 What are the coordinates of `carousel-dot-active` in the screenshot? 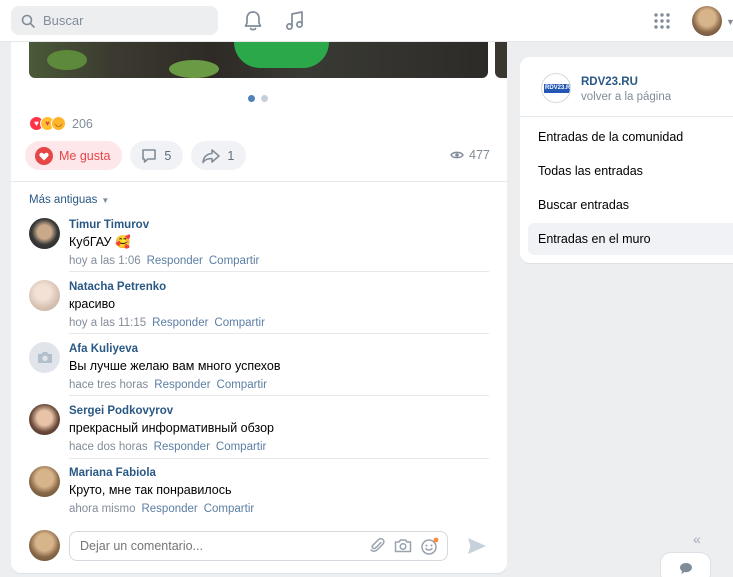 It's located at (251, 98).